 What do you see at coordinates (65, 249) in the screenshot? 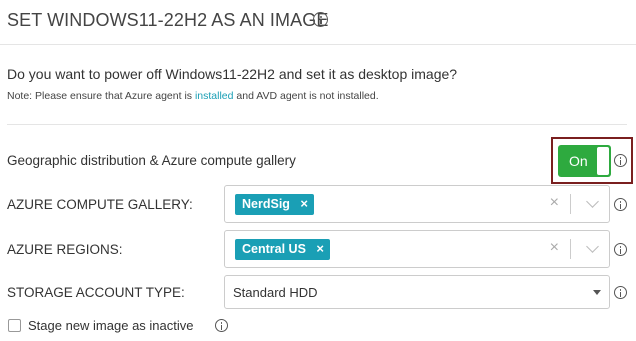
I see `azure-regions-label: AZURE REGIONS:` at bounding box center [65, 249].